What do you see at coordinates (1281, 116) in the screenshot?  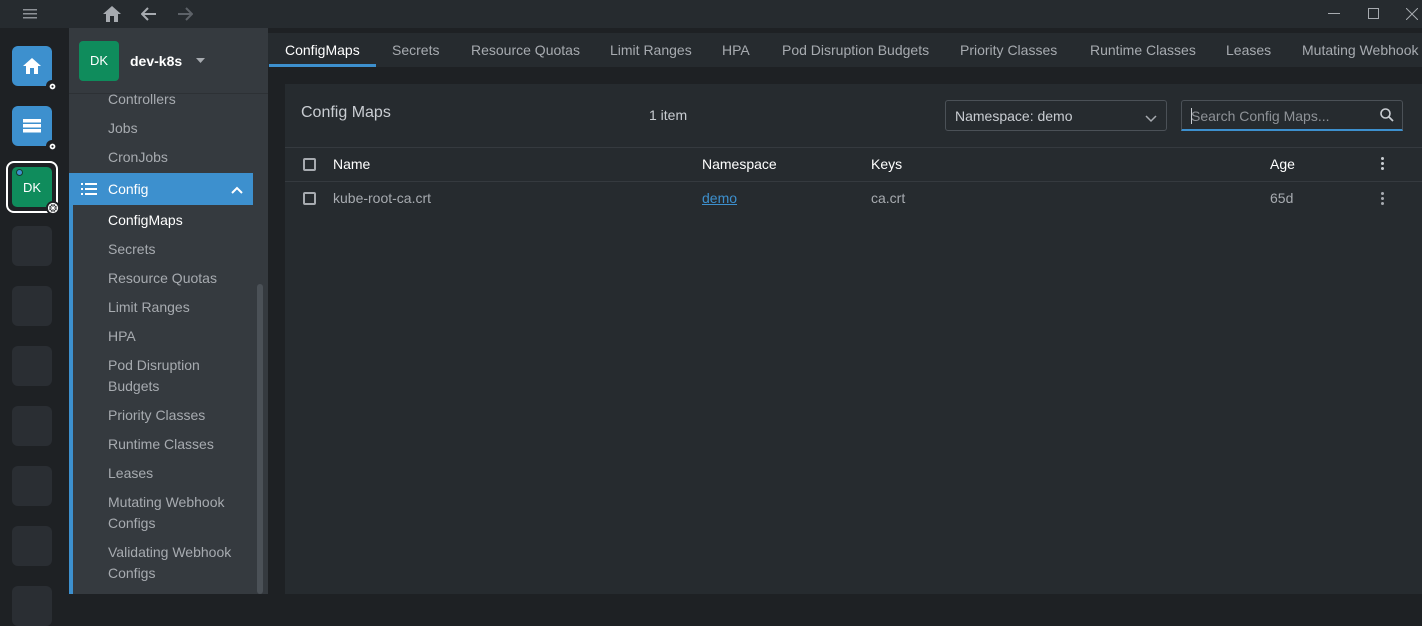 I see `search-input` at bounding box center [1281, 116].